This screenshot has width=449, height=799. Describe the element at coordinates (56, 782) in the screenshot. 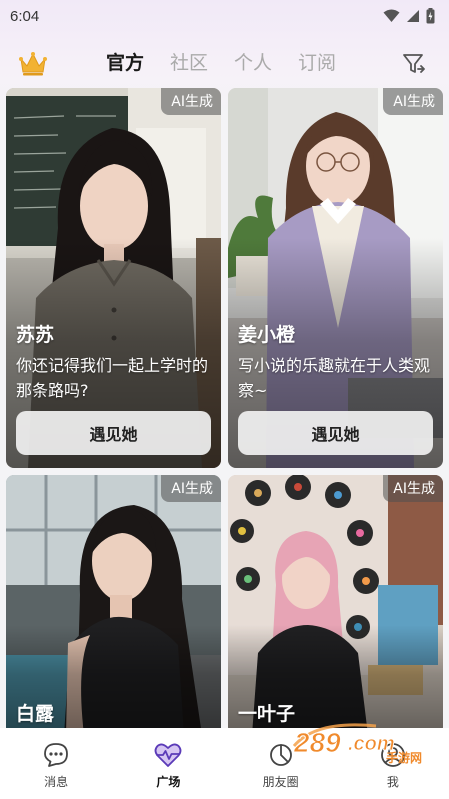

I see `nav-label: 消息` at that location.